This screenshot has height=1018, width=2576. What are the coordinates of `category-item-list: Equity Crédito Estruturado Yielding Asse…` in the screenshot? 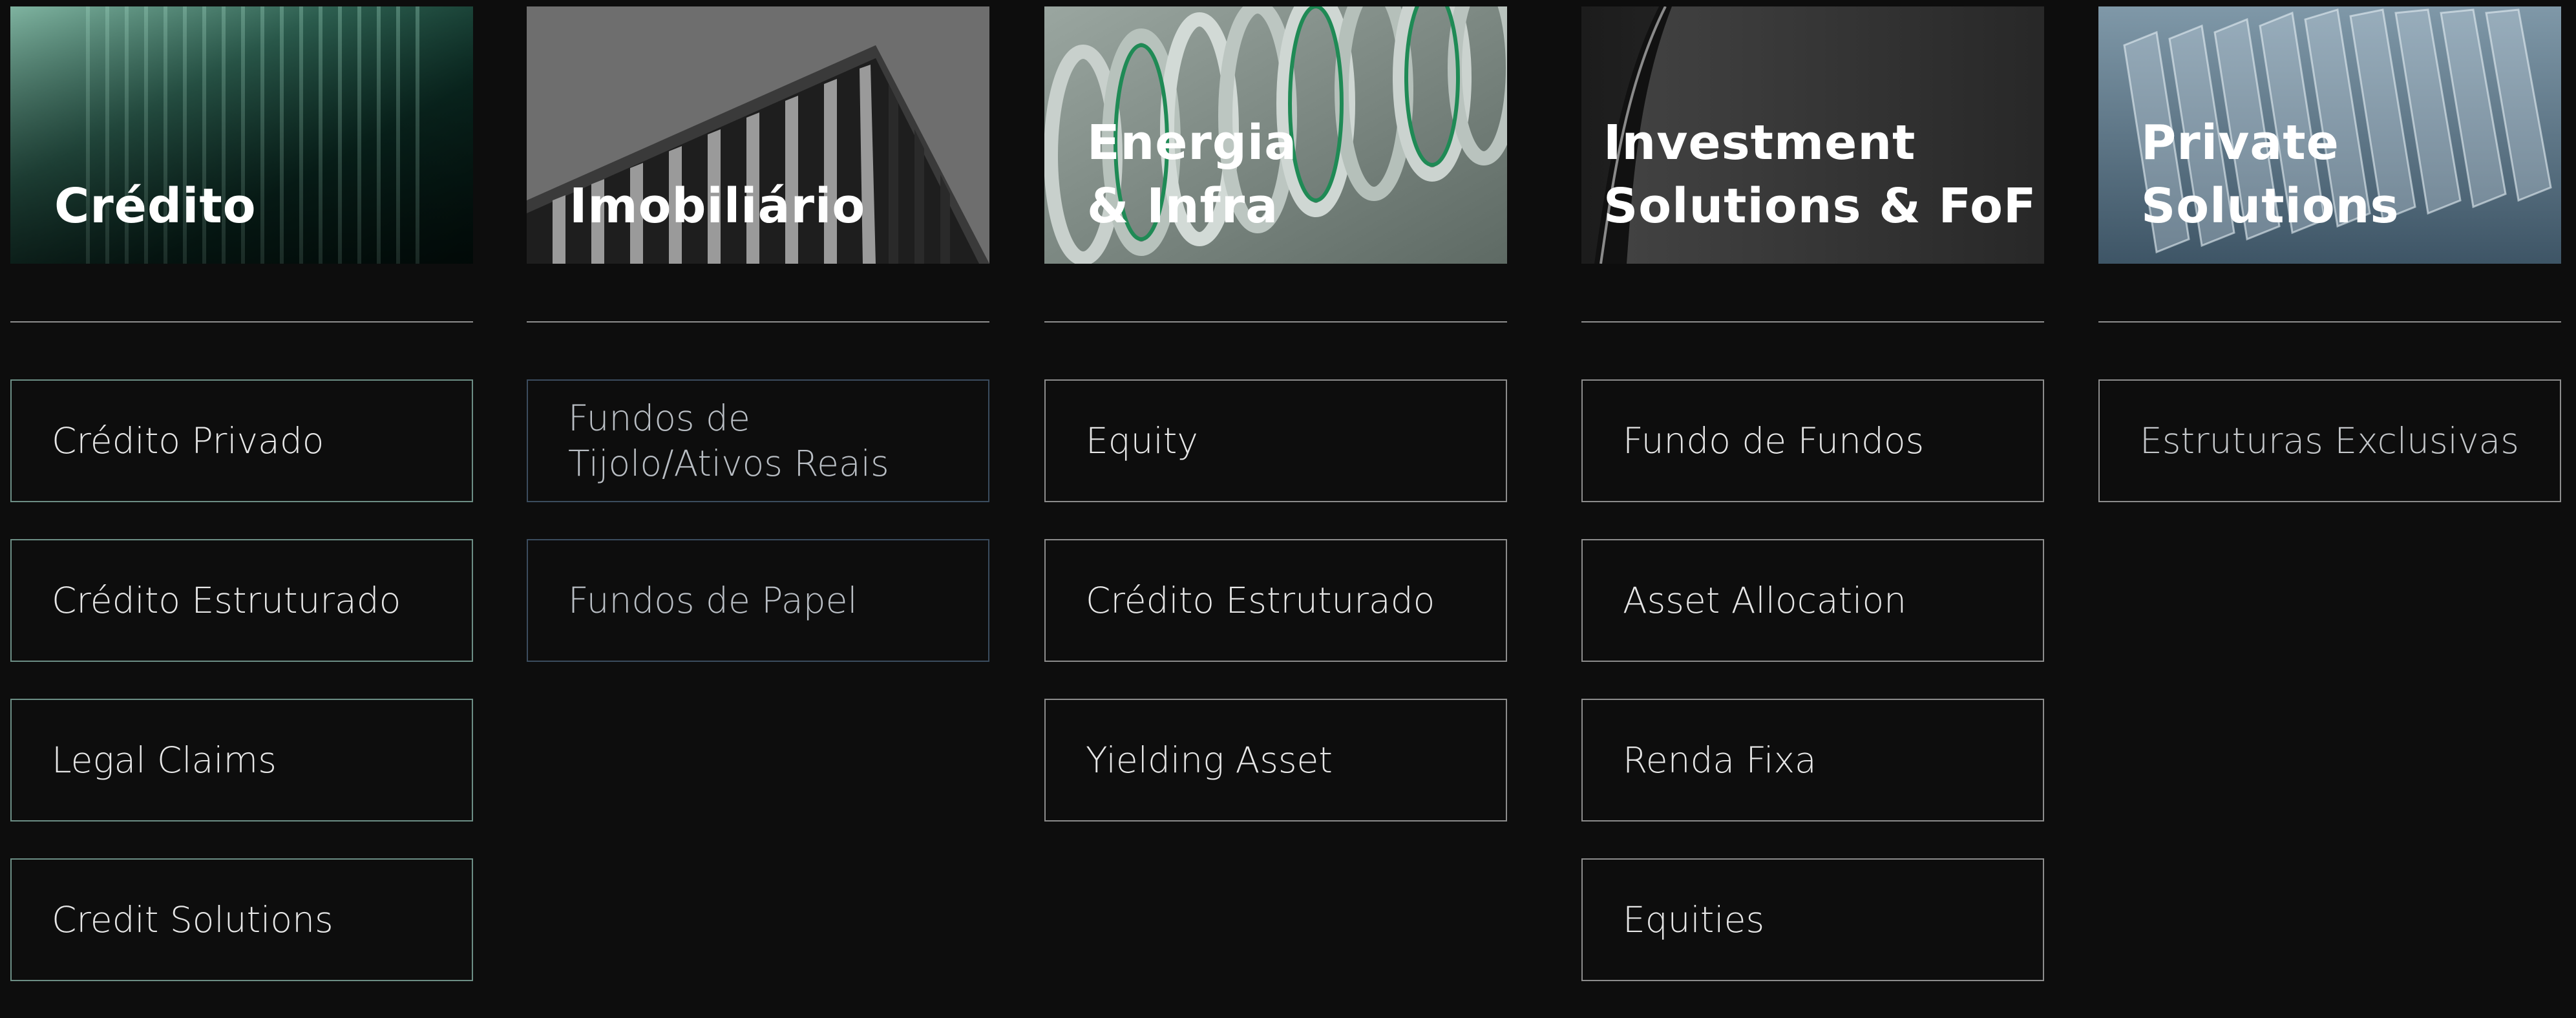 It's located at (1275, 618).